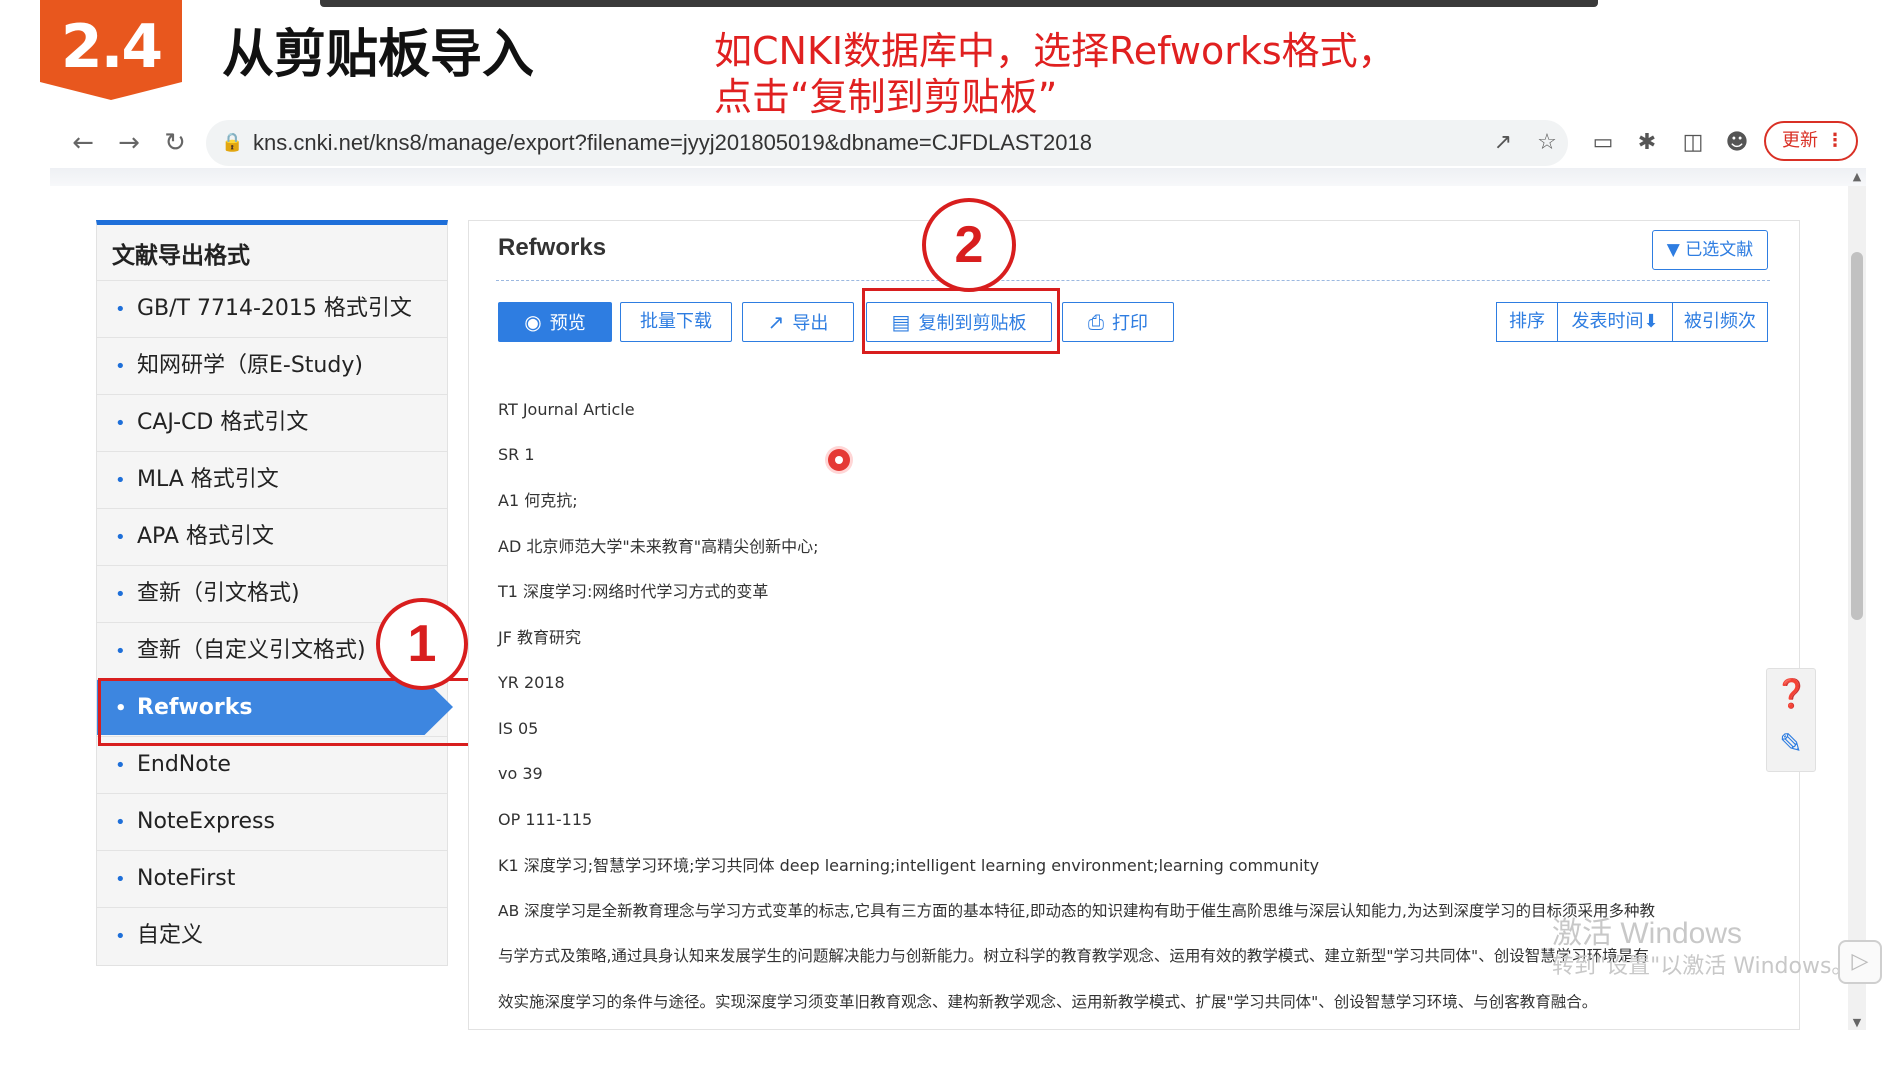  Describe the element at coordinates (1503, 143) in the screenshot. I see `share-icon: ↗` at that location.